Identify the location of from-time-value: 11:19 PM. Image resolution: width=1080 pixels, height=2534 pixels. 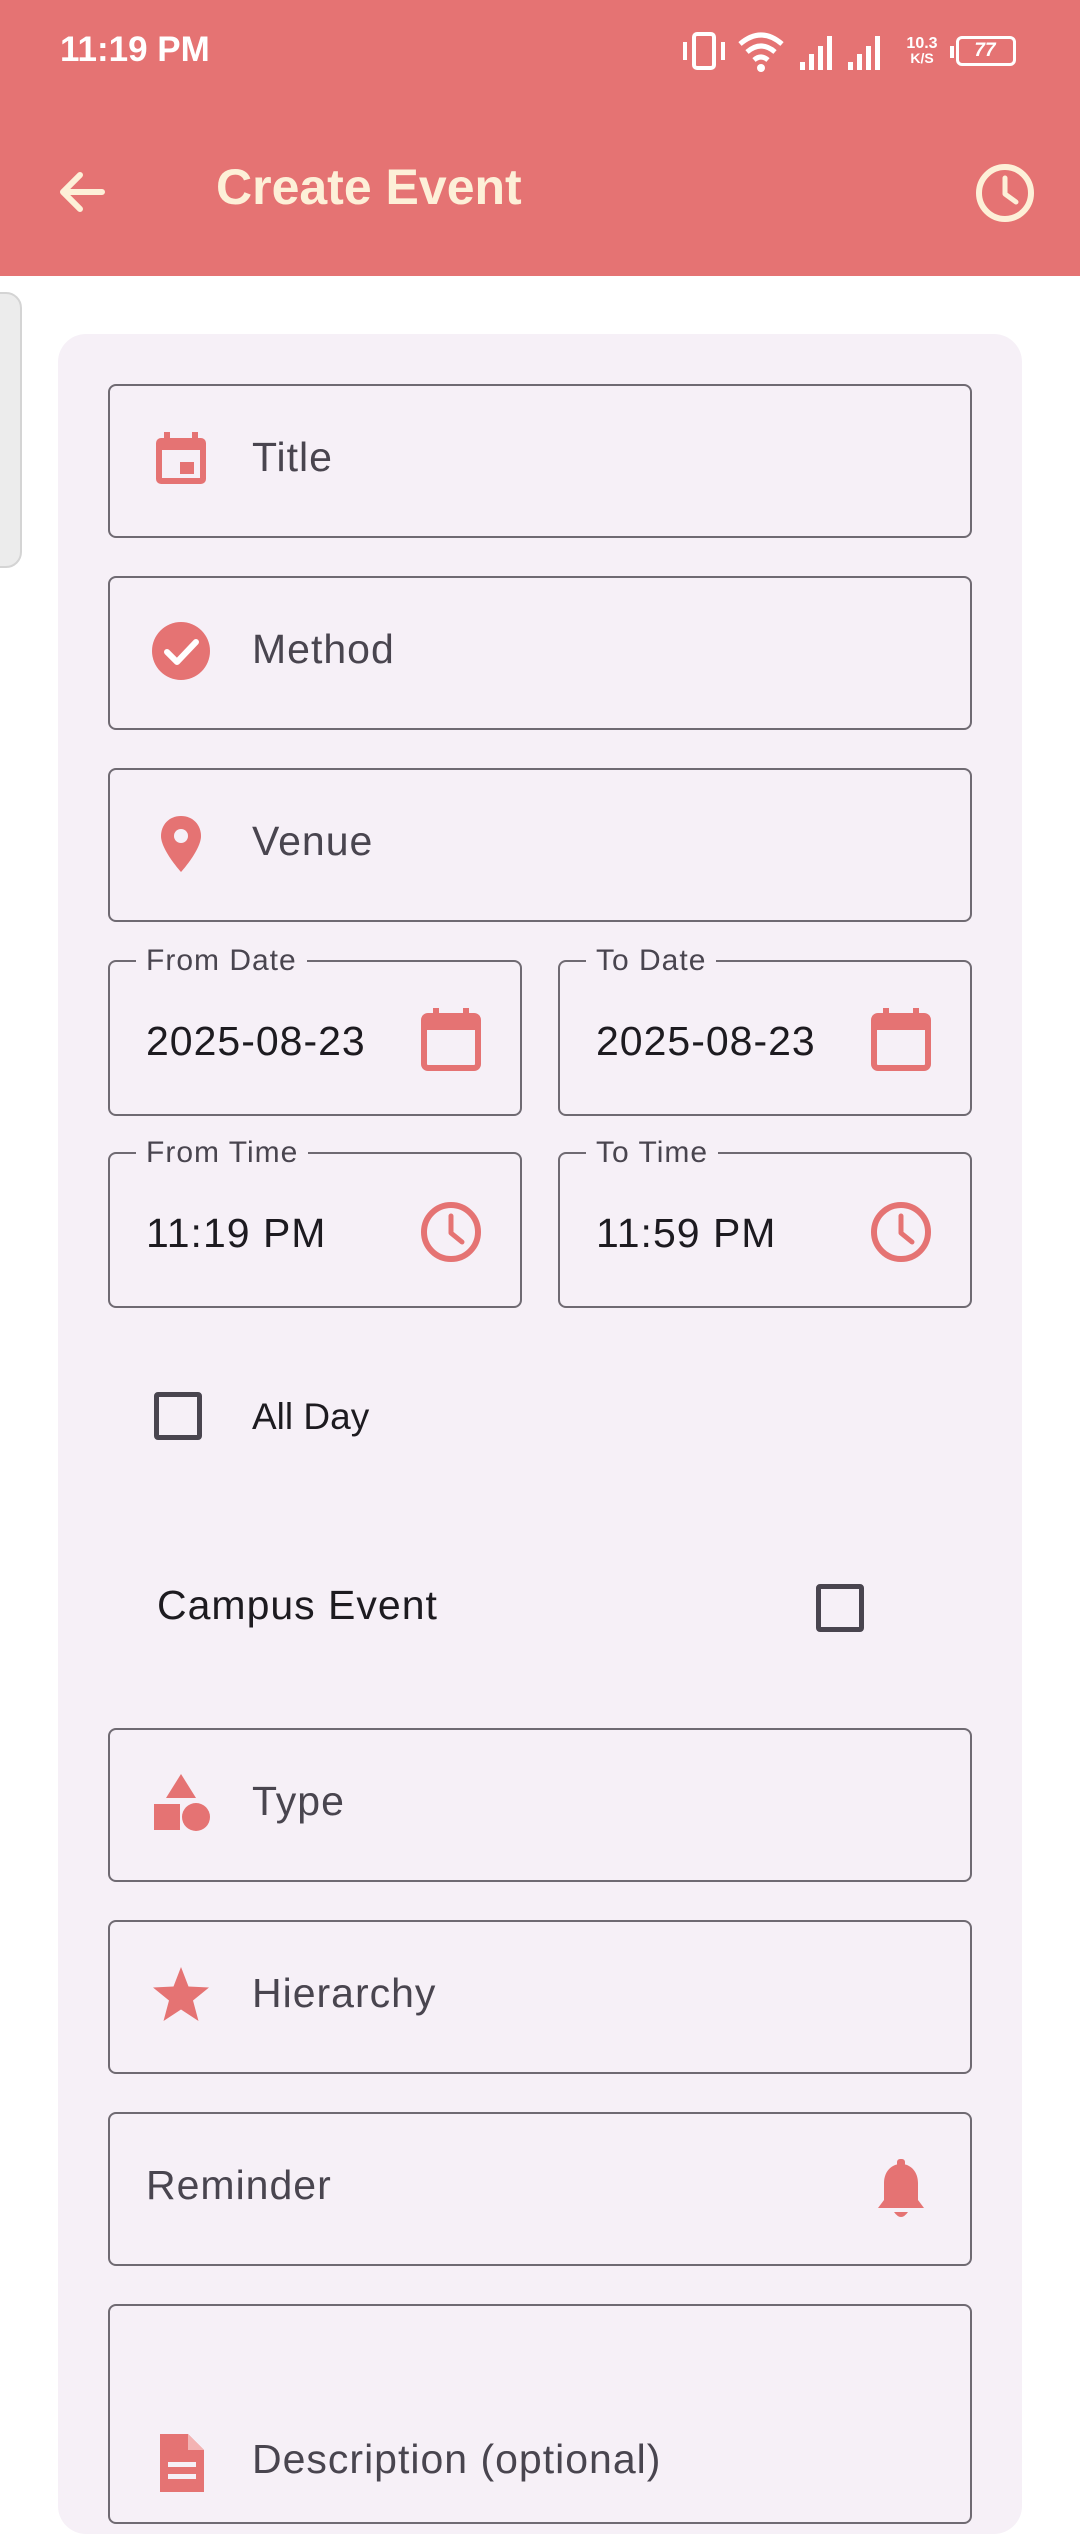
(236, 1233).